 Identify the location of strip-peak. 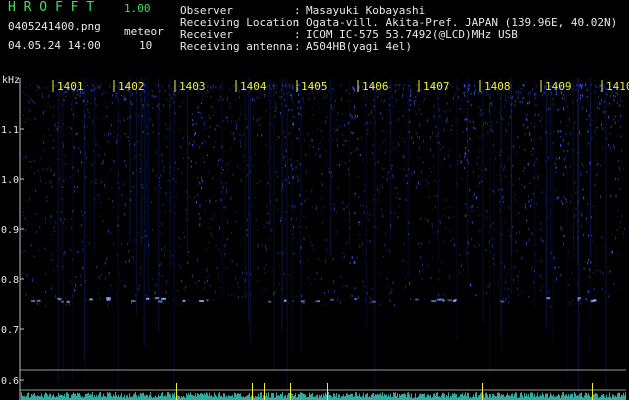
(290, 391).